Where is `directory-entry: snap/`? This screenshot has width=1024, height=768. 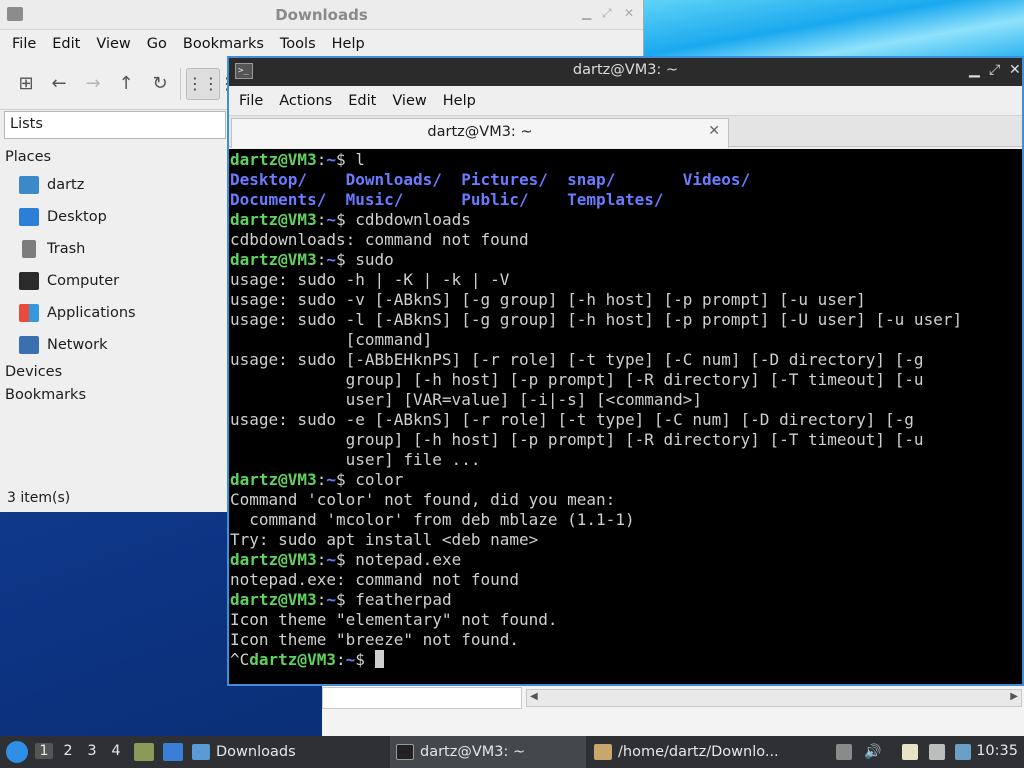
directory-entry: snap/ is located at coordinates (591, 179).